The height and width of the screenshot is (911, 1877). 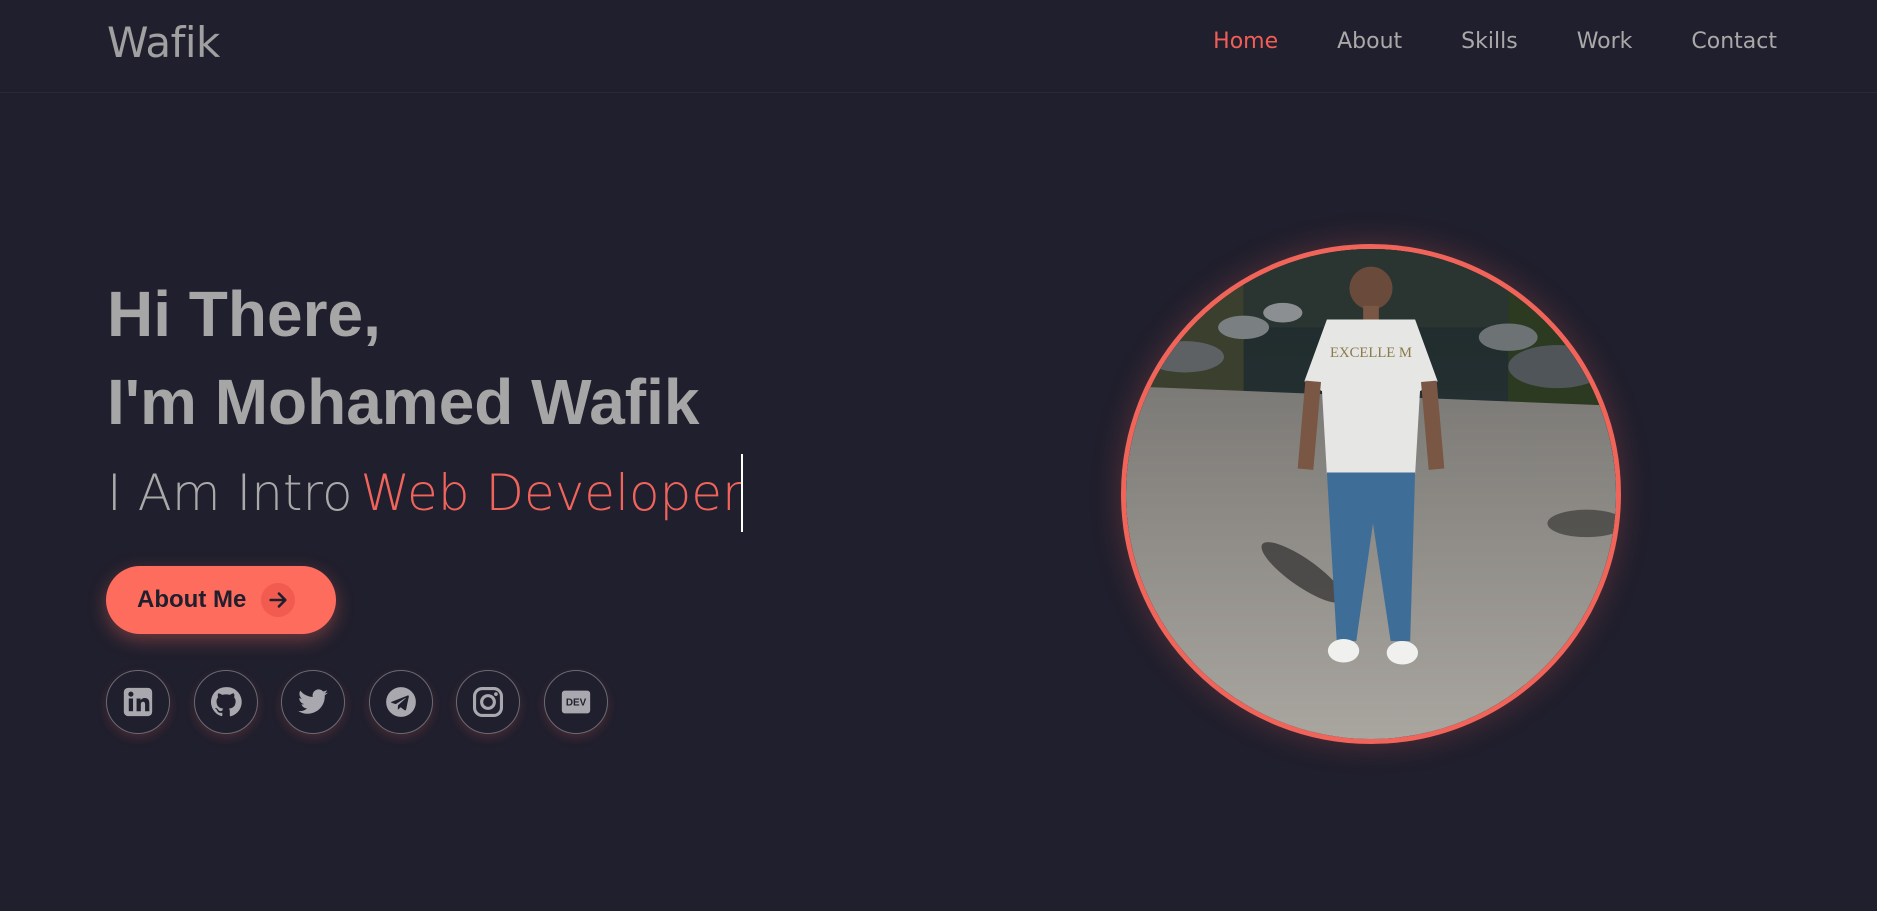 I want to click on intro-prefix: I Am Intro, so click(x=230, y=493).